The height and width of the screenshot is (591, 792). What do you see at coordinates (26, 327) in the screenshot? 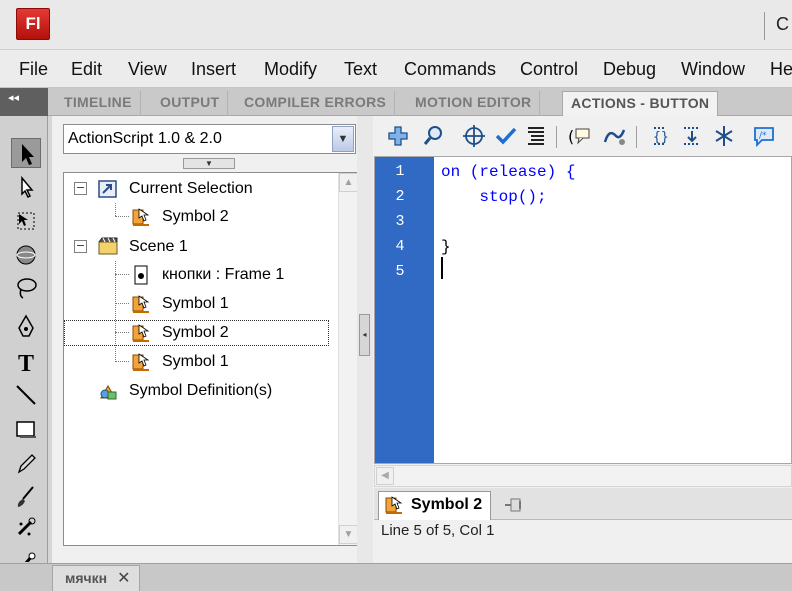
I see `pen-tool-icon` at bounding box center [26, 327].